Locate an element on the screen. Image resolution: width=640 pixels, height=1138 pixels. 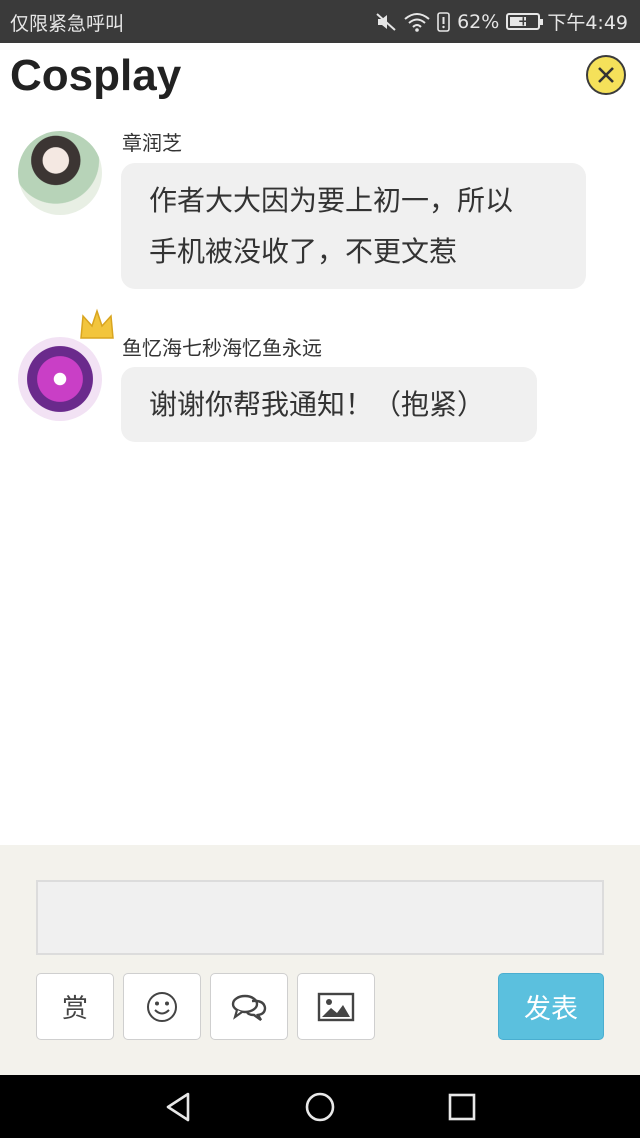
close-icon is located at coordinates (606, 75).